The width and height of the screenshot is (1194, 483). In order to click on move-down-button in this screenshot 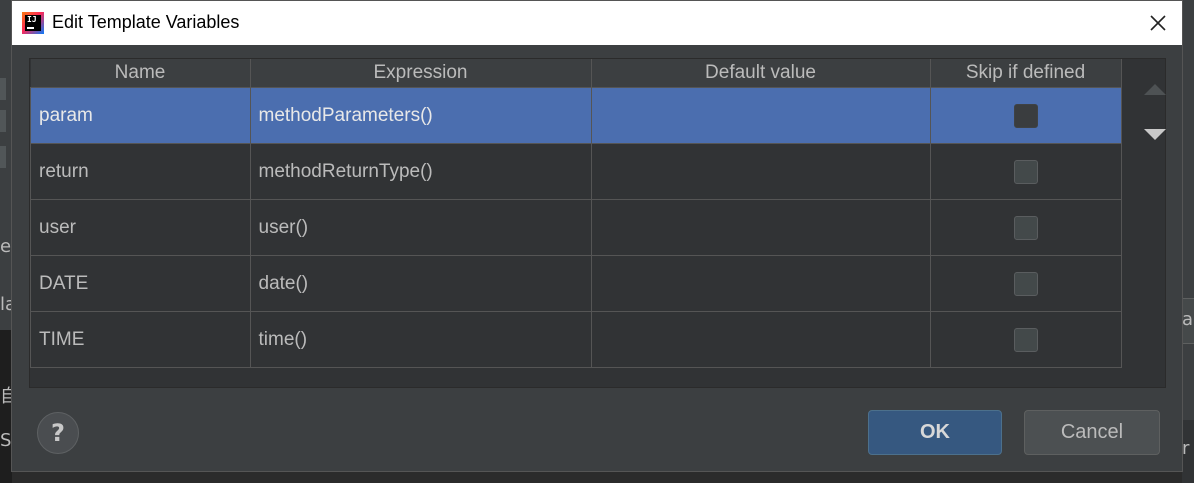, I will do `click(1155, 136)`.